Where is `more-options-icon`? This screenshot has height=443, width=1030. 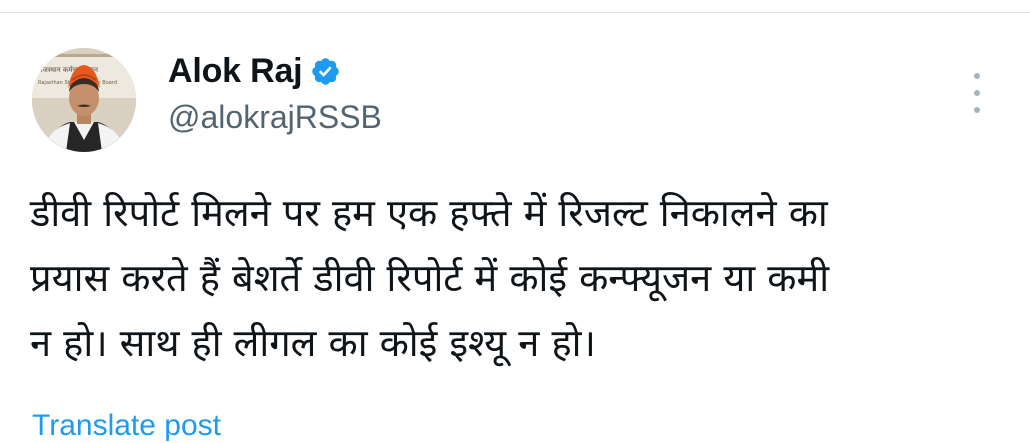 more-options-icon is located at coordinates (977, 93).